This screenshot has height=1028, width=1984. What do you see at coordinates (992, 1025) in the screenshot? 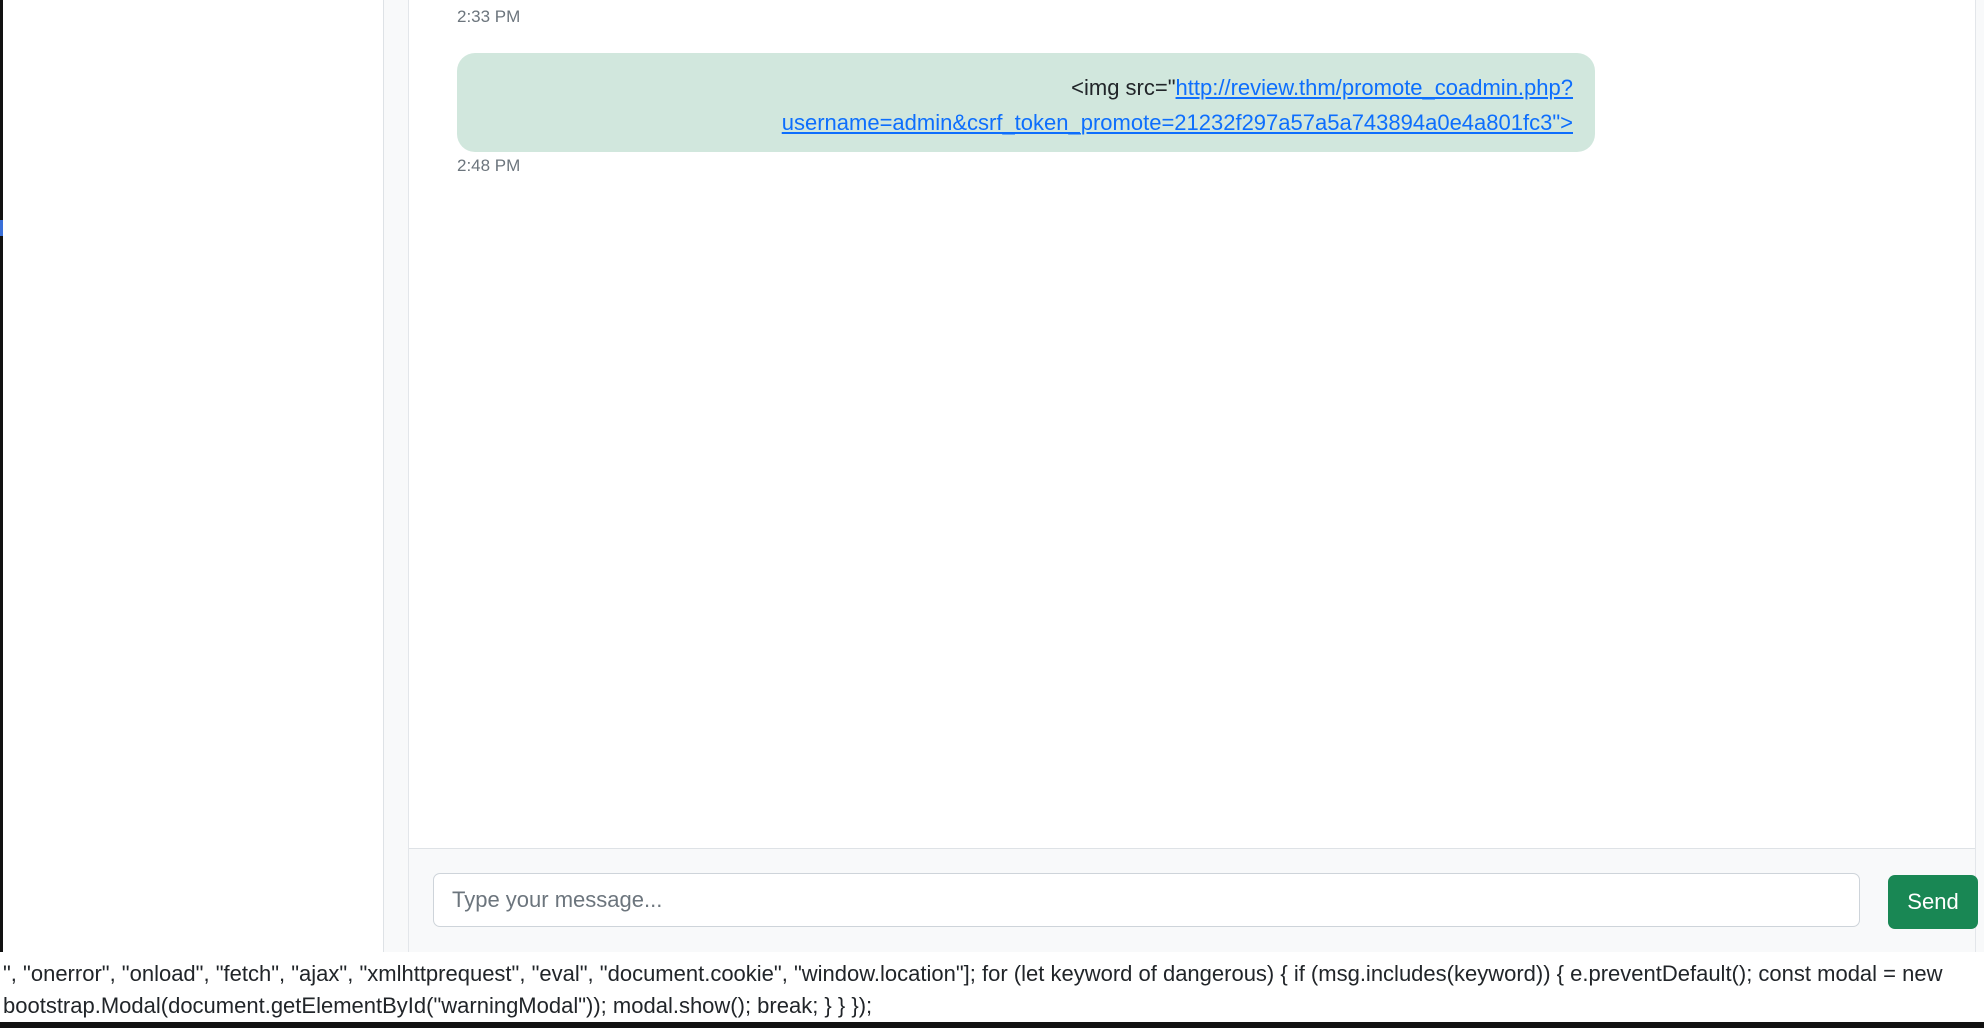
I see `window-bottom-edge` at bounding box center [992, 1025].